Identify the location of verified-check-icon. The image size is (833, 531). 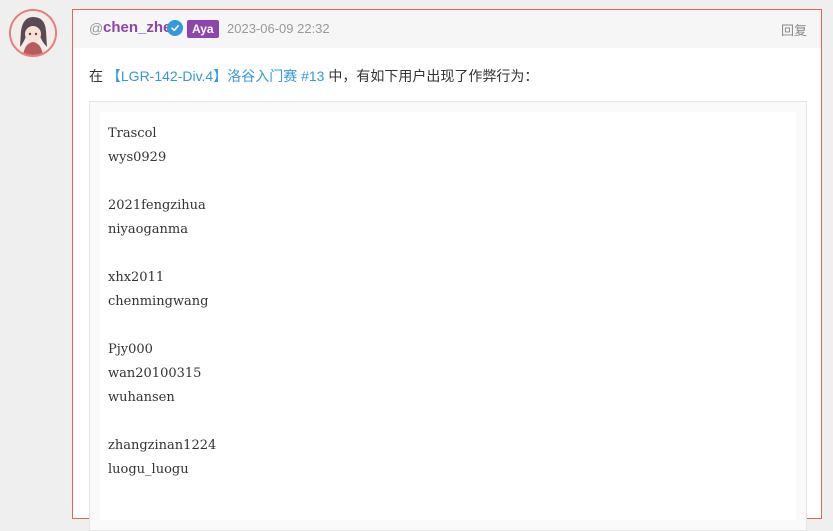
(175, 28).